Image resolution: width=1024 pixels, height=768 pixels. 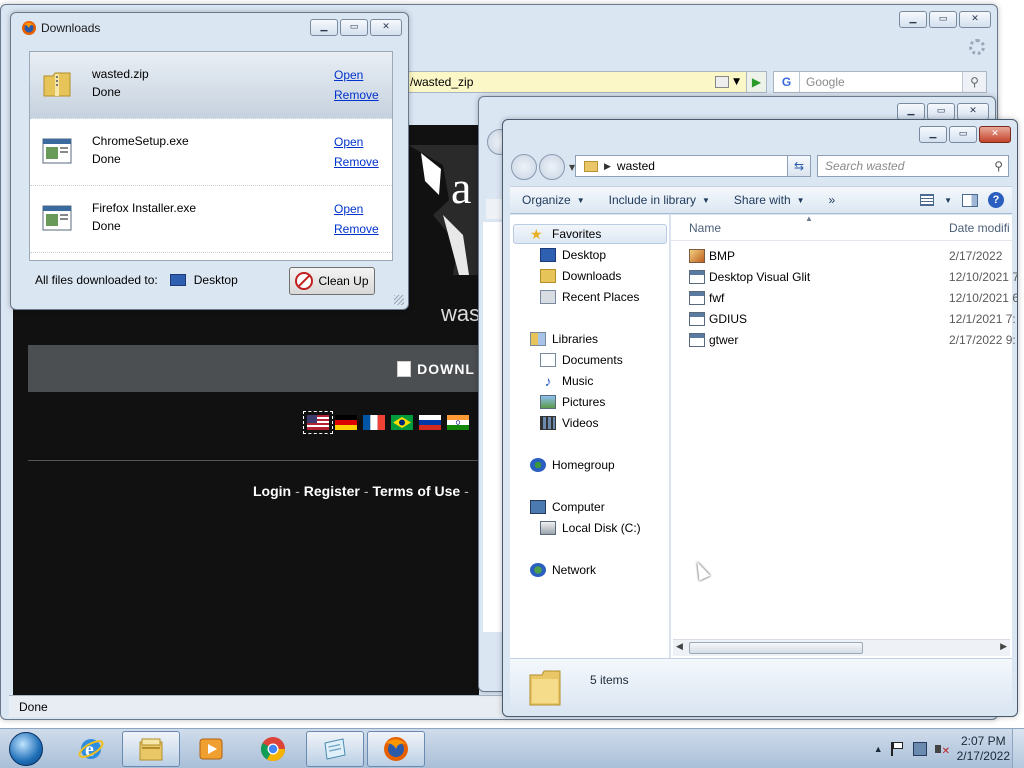 I want to click on register-link: Register, so click(x=332, y=491).